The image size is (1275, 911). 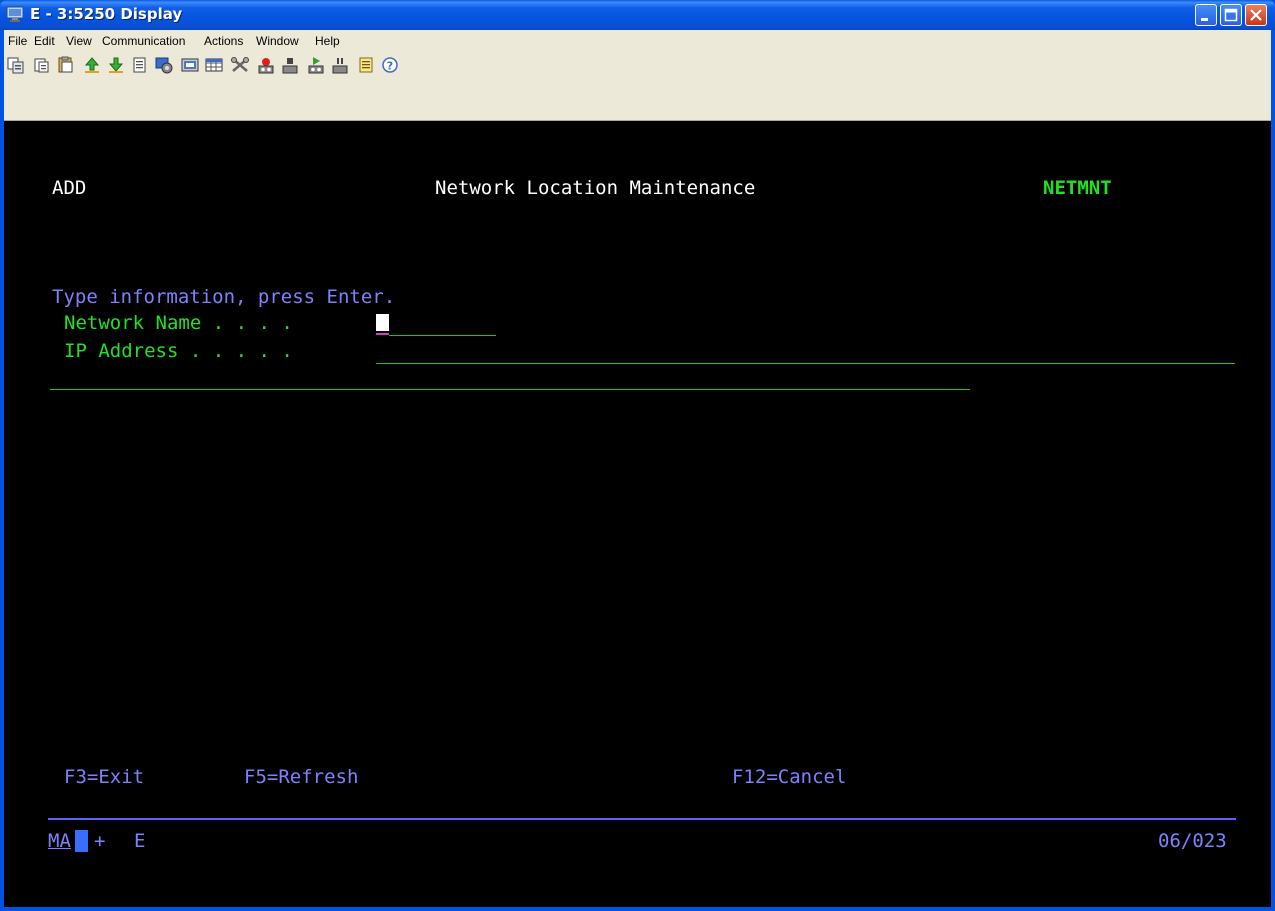 What do you see at coordinates (69, 188) in the screenshot?
I see `mode-label: ADD` at bounding box center [69, 188].